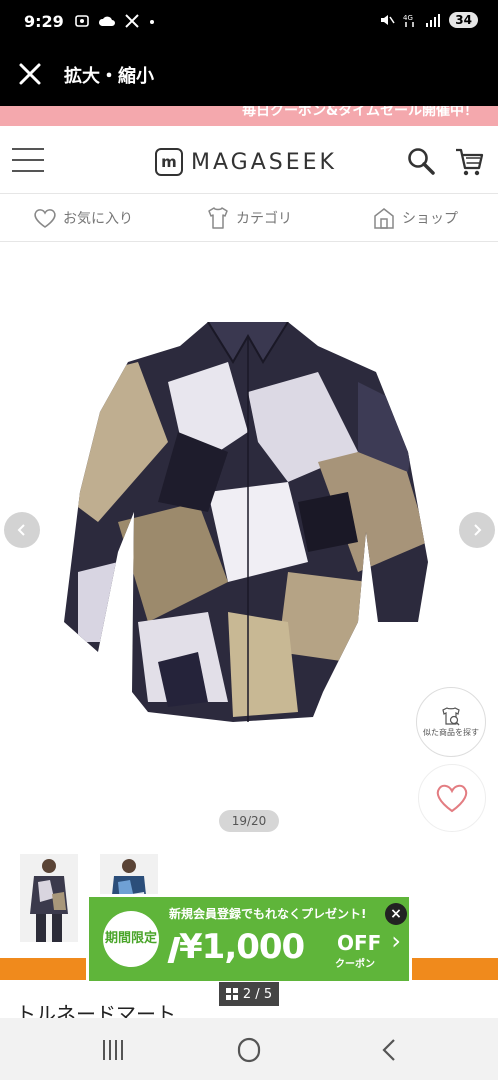 The height and width of the screenshot is (1080, 498). Describe the element at coordinates (28, 160) in the screenshot. I see `menu-icon` at that location.